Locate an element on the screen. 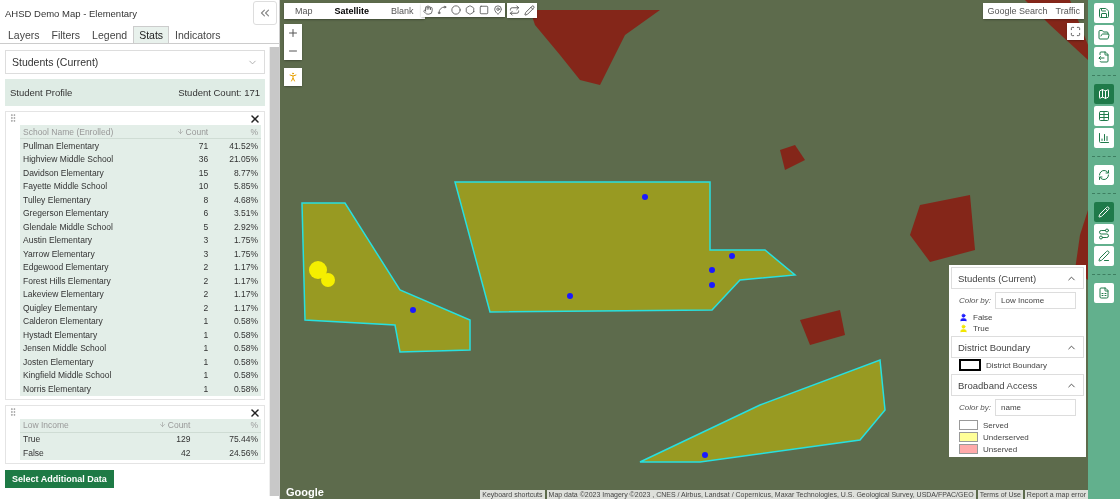 Image resolution: width=1120 pixels, height=499 pixels. map-type-button: Satellite is located at coordinates (352, 11).